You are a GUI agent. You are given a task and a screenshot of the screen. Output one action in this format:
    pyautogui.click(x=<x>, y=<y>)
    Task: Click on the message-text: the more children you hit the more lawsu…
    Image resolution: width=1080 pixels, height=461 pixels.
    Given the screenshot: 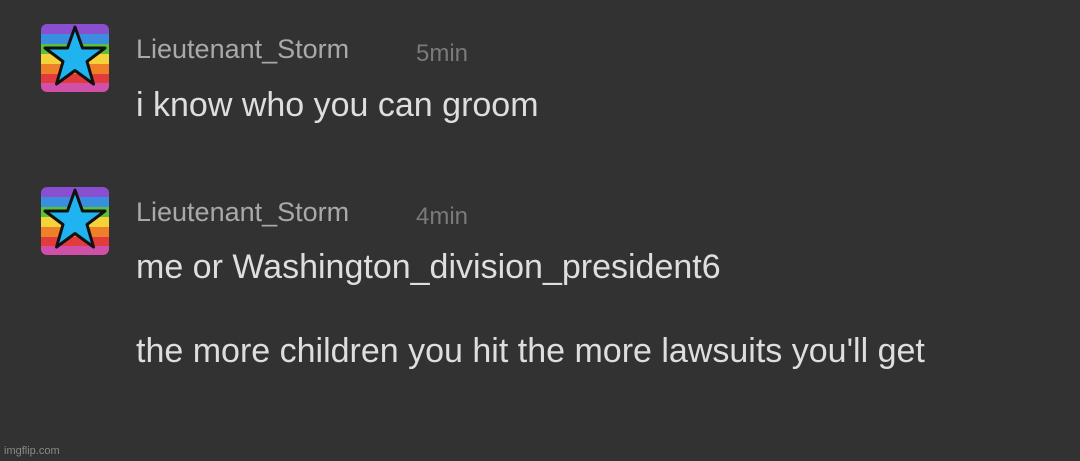 What is the action you would take?
    pyautogui.click(x=530, y=351)
    